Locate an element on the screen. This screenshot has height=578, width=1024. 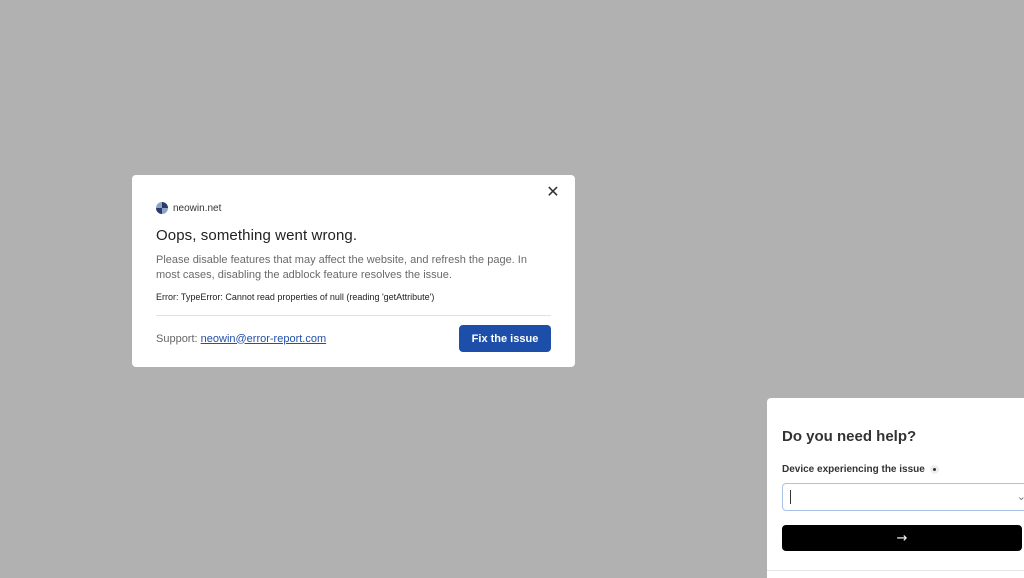
chevron-down-icon: ⌄ is located at coordinates (1020, 496).